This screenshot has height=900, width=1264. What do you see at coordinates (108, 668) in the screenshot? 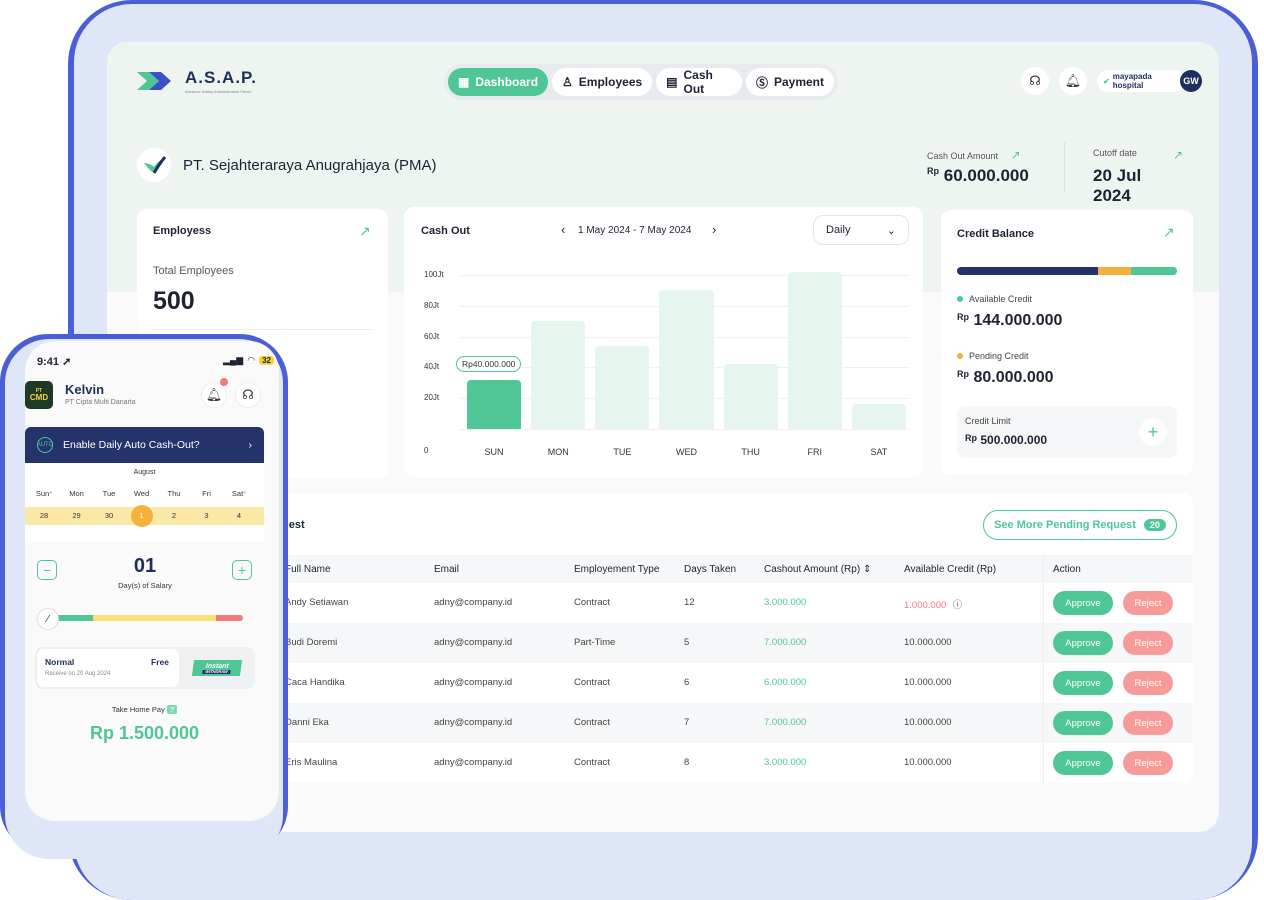
I see `option-normal: Normal Free Receive on 20 Aug 2024` at bounding box center [108, 668].